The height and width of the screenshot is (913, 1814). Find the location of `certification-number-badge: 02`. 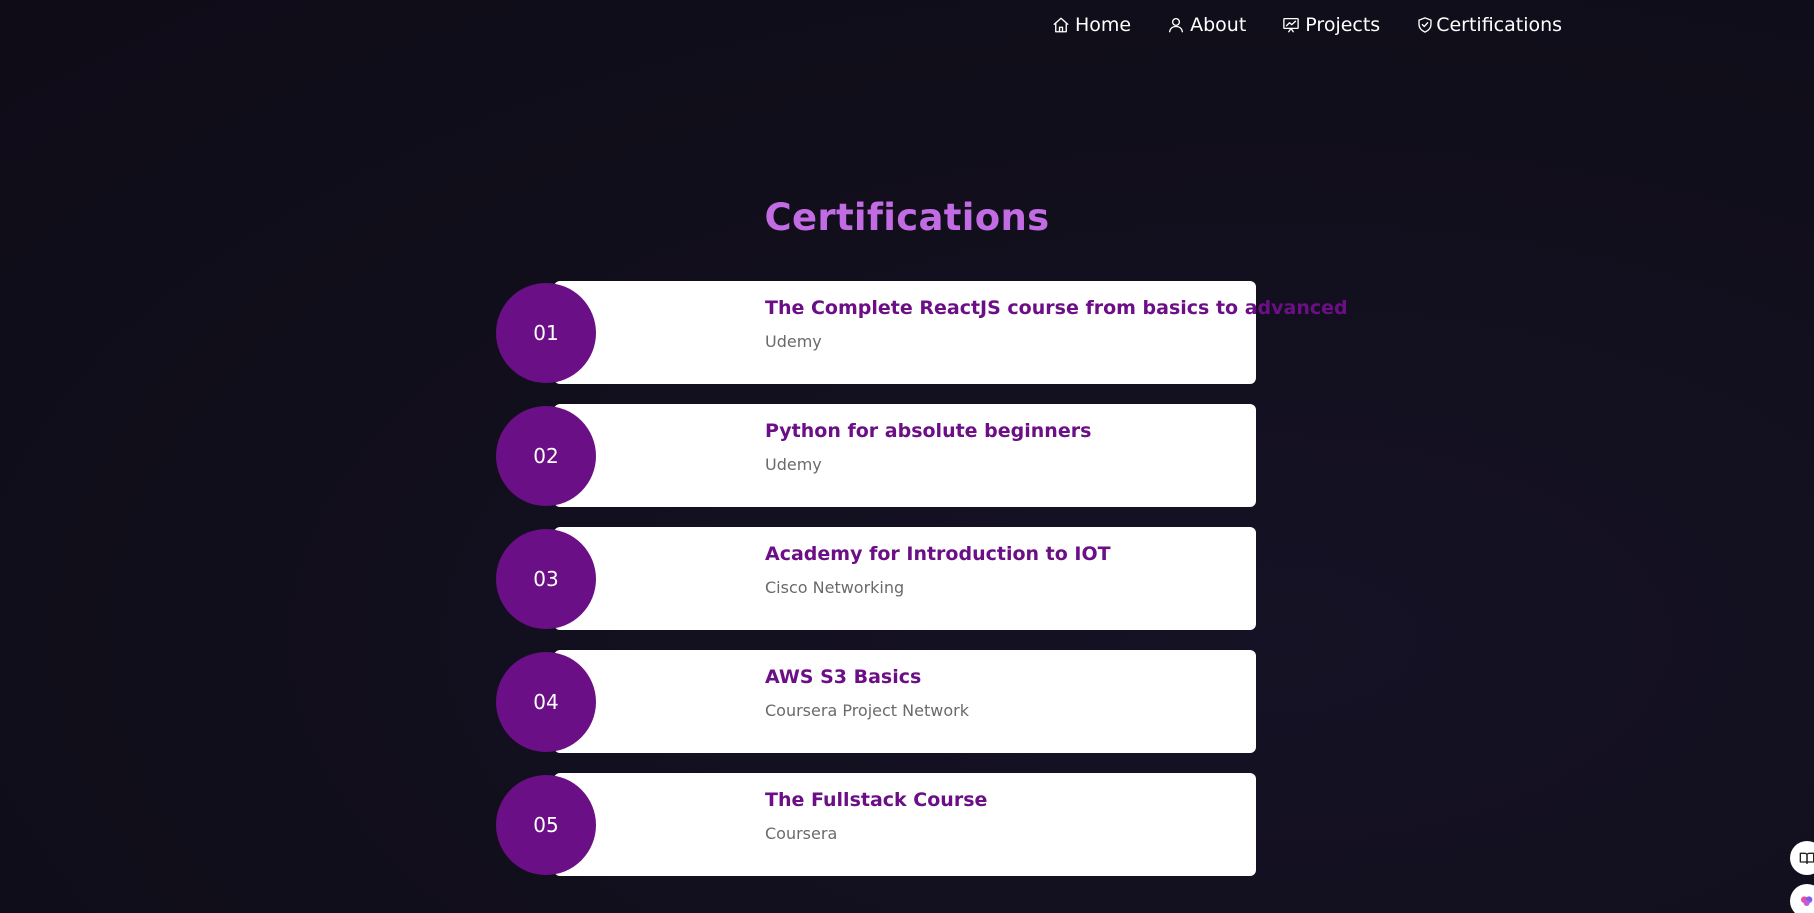

certification-number-badge: 02 is located at coordinates (546, 456).